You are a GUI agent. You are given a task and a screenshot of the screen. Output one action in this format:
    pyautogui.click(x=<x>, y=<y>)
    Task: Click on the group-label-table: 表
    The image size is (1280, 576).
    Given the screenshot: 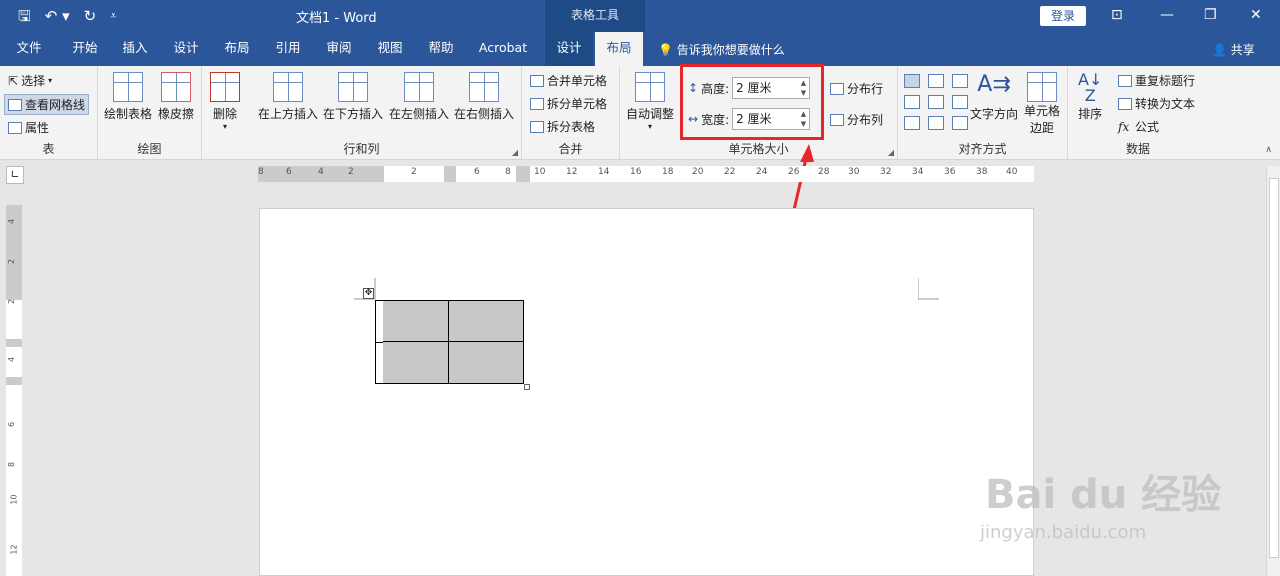 What is the action you would take?
    pyautogui.click(x=48, y=149)
    